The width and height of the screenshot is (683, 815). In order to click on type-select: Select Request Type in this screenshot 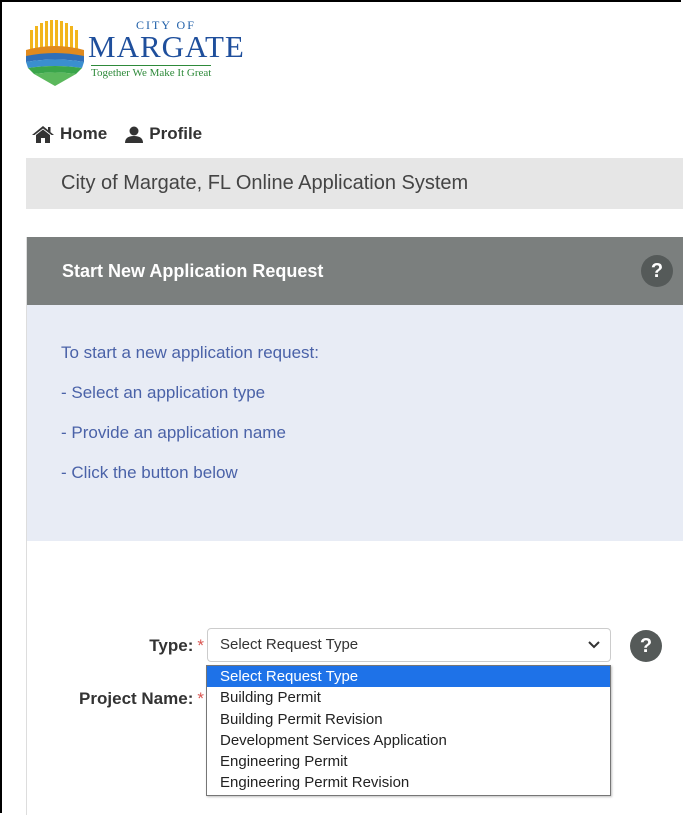, I will do `click(409, 645)`.